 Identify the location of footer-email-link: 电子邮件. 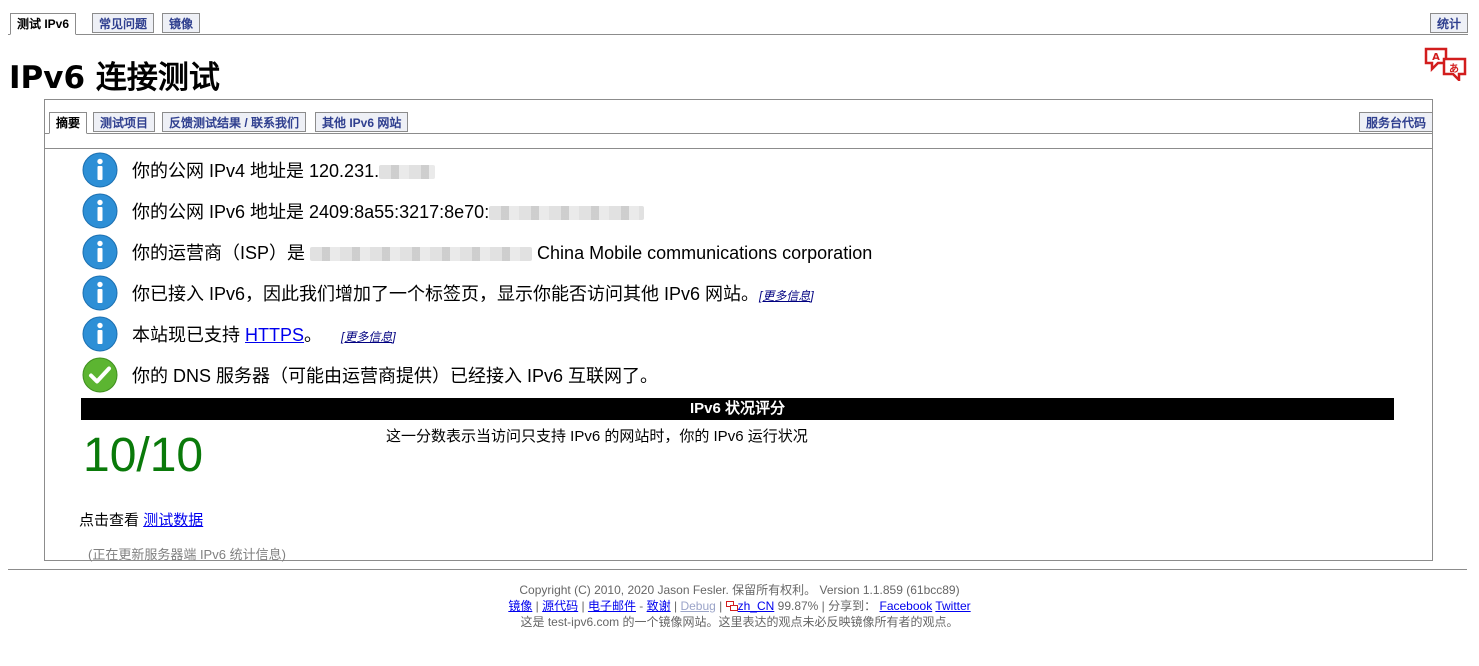
(612, 606).